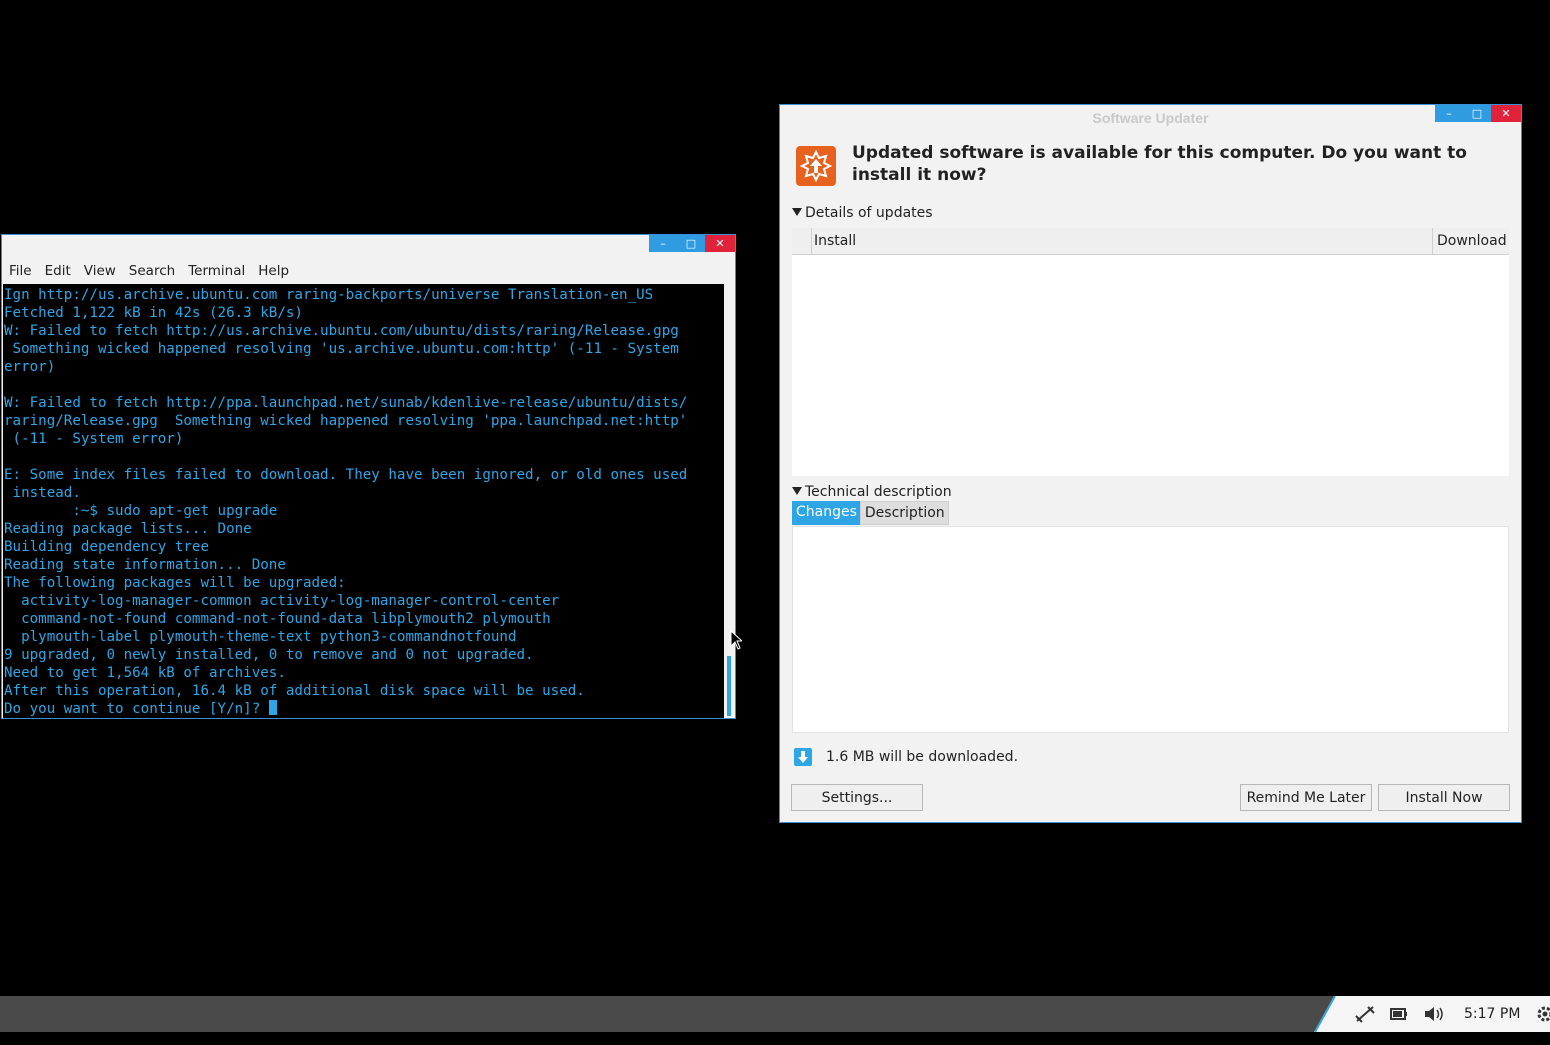 This screenshot has height=1045, width=1550. What do you see at coordinates (878, 492) in the screenshot?
I see `technical-label: Technical description` at bounding box center [878, 492].